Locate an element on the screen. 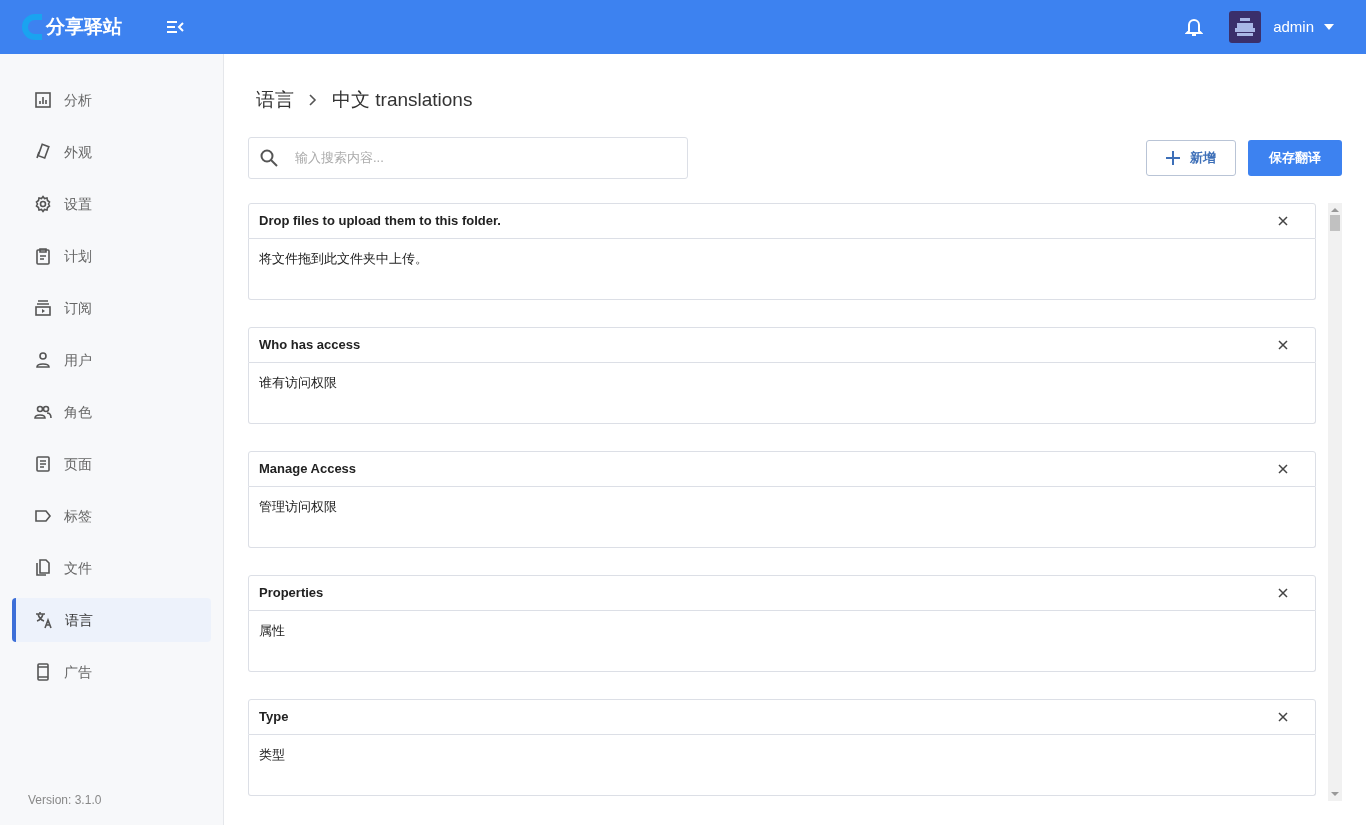 This screenshot has height=825, width=1366. plus-icon is located at coordinates (1173, 157).